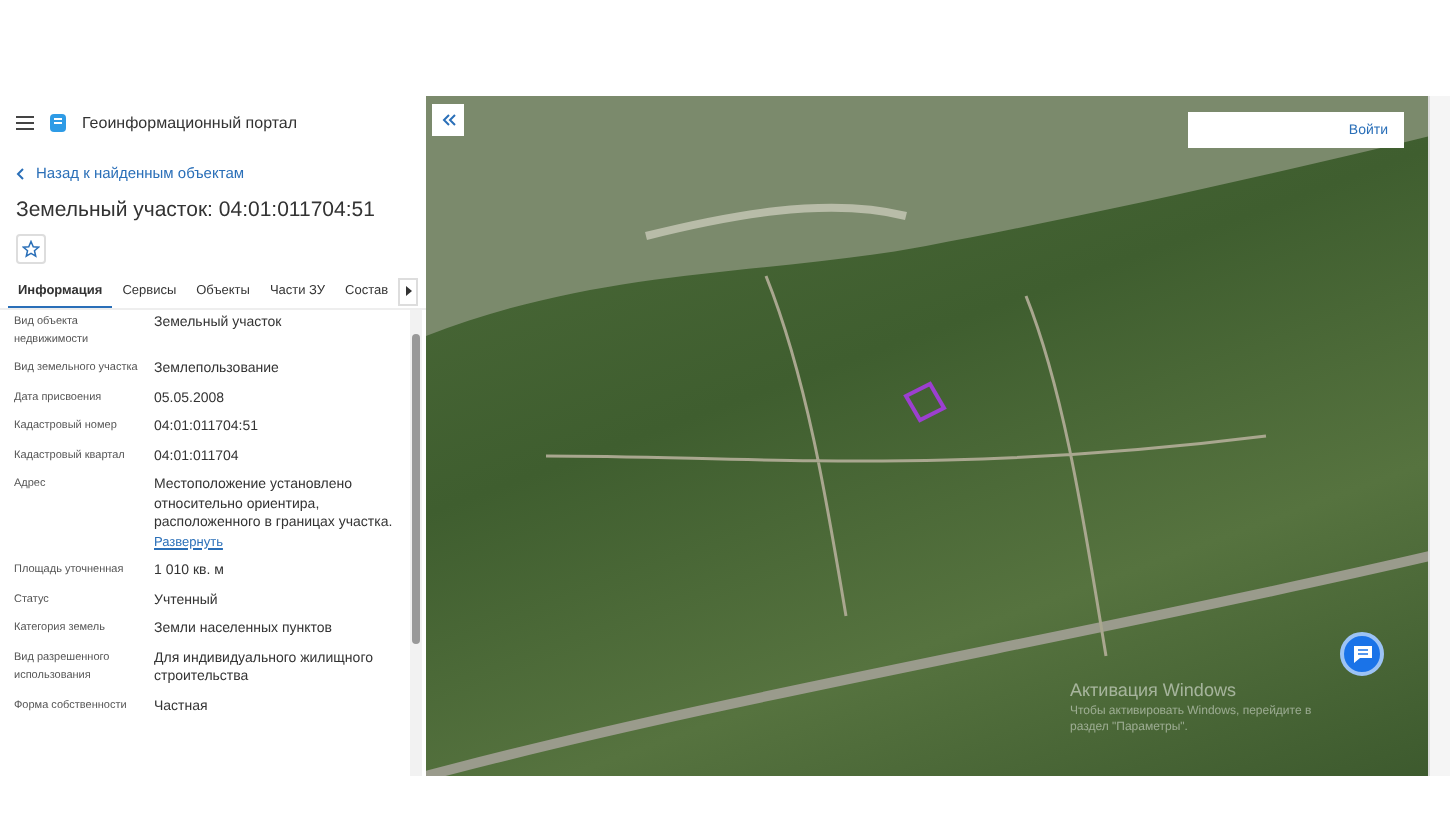 This screenshot has height=816, width=1450. I want to click on menu-icon, so click(25, 122).